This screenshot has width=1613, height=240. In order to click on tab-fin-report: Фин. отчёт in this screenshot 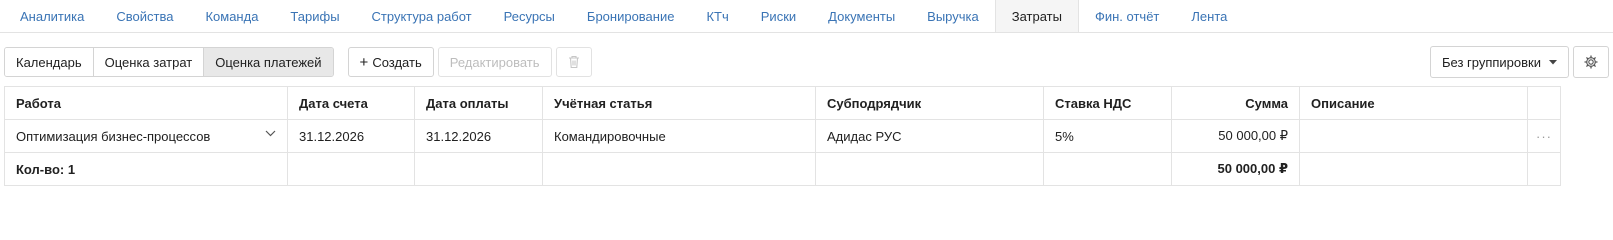, I will do `click(1127, 16)`.